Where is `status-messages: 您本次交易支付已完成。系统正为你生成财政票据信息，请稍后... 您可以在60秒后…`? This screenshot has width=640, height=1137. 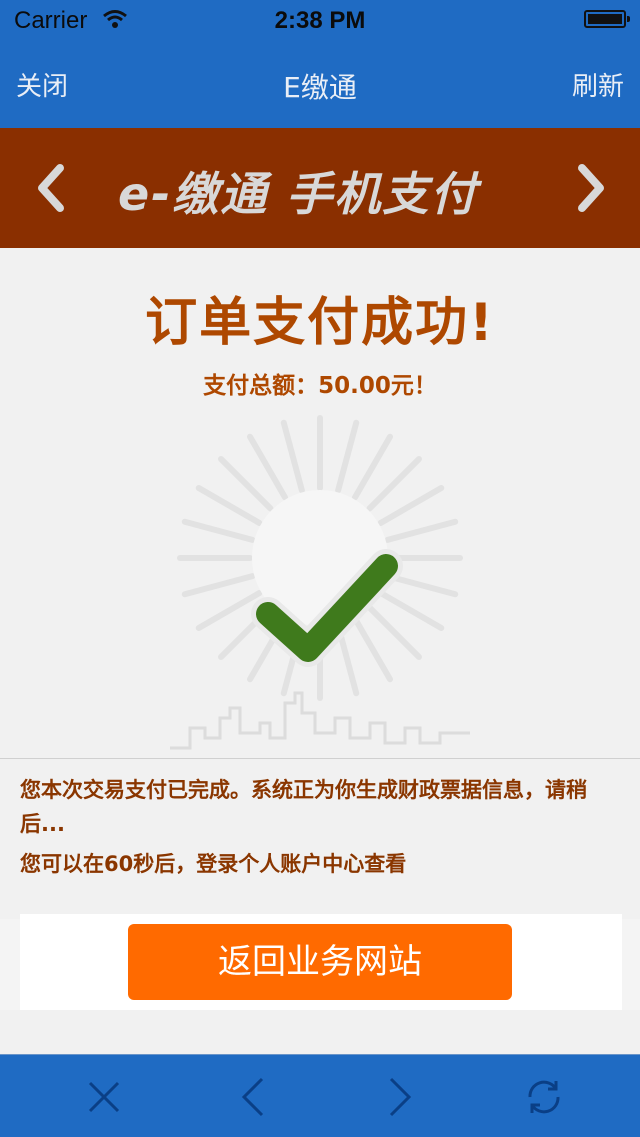
status-messages: 您本次交易支付已完成。系统正为你生成财政票据信息，请稍后... 您可以在60秒后… is located at coordinates (320, 838).